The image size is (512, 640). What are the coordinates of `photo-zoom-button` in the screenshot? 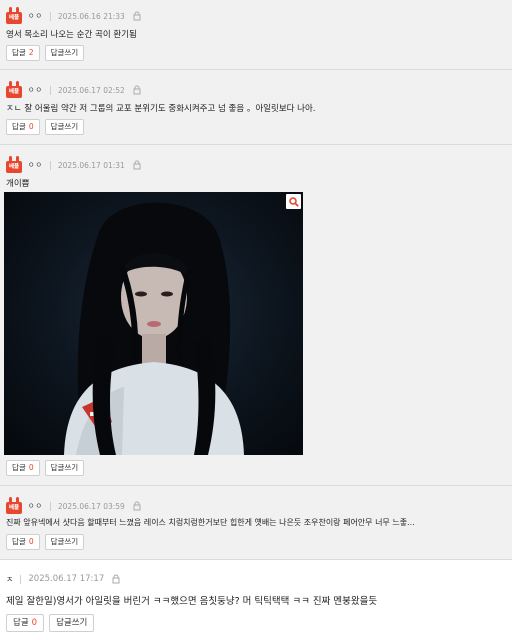 It's located at (293, 201).